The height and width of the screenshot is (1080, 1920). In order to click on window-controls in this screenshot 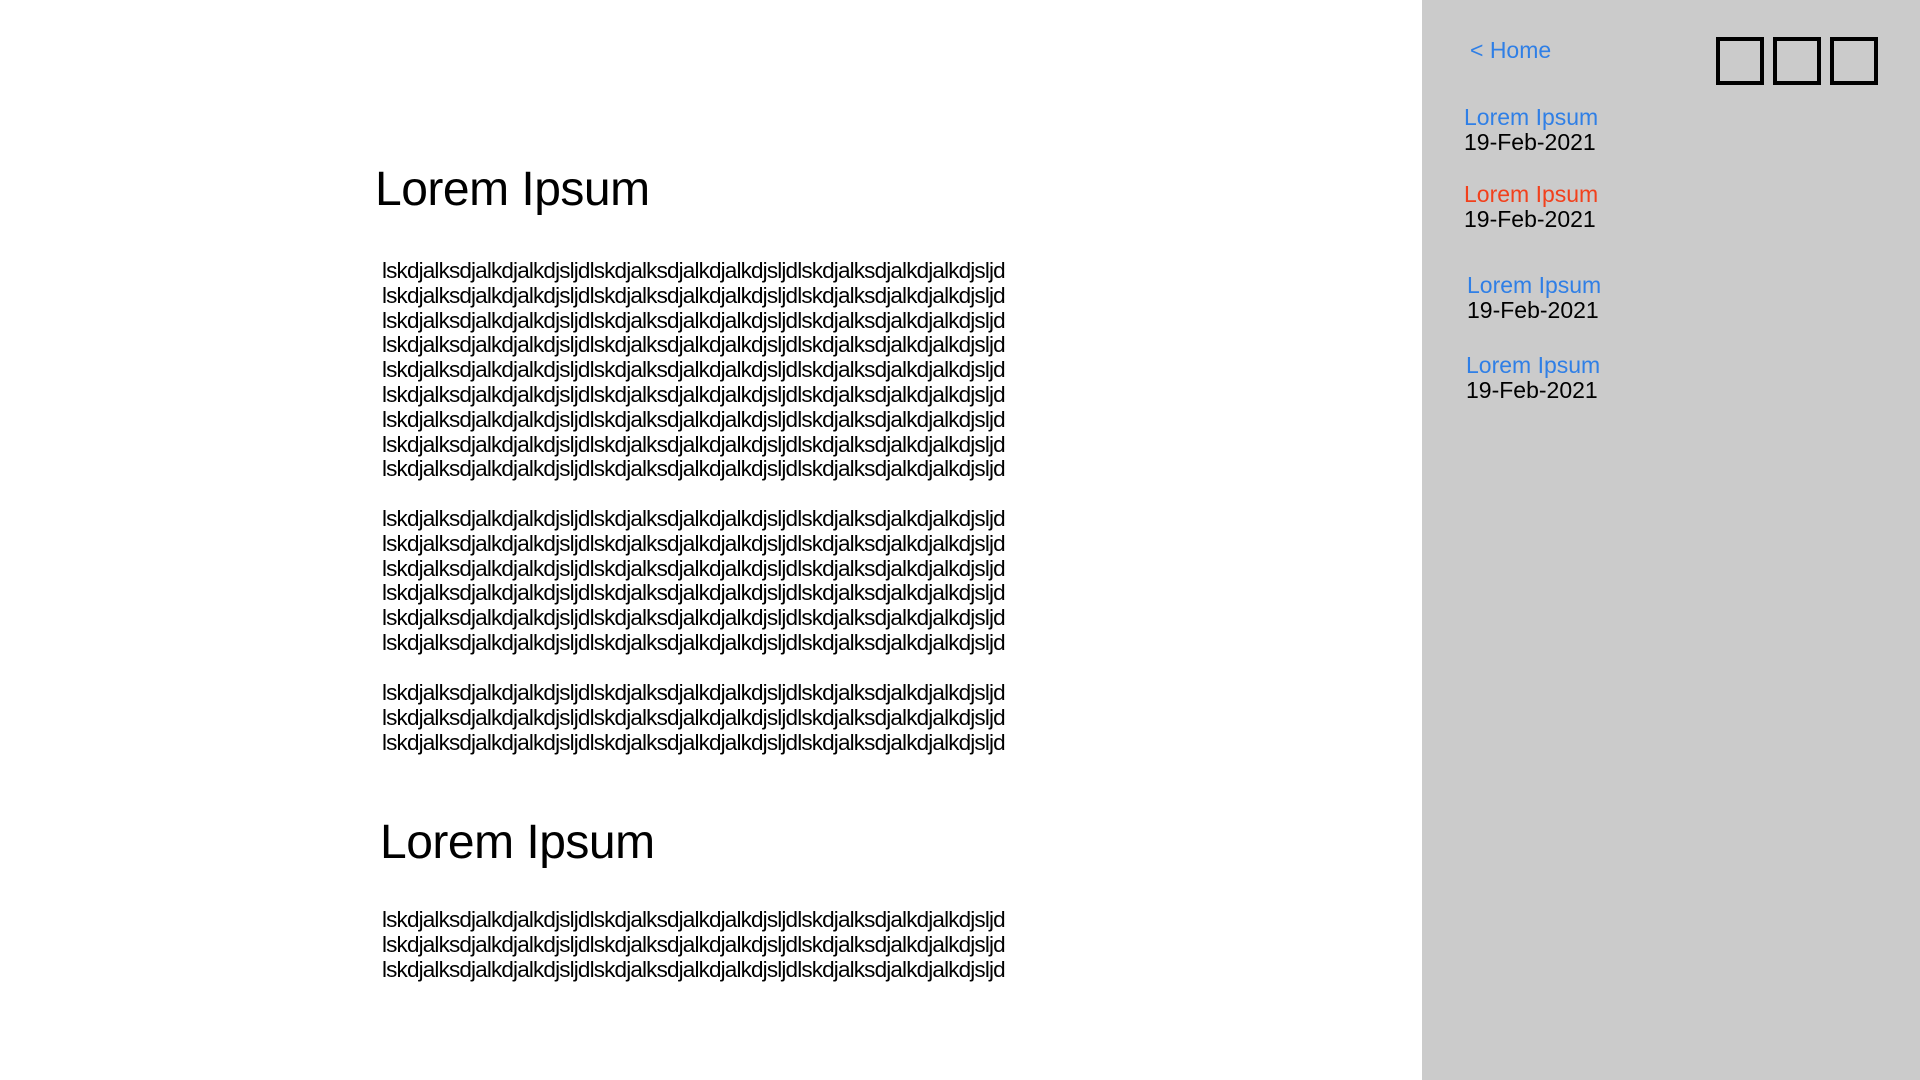, I will do `click(1797, 61)`.